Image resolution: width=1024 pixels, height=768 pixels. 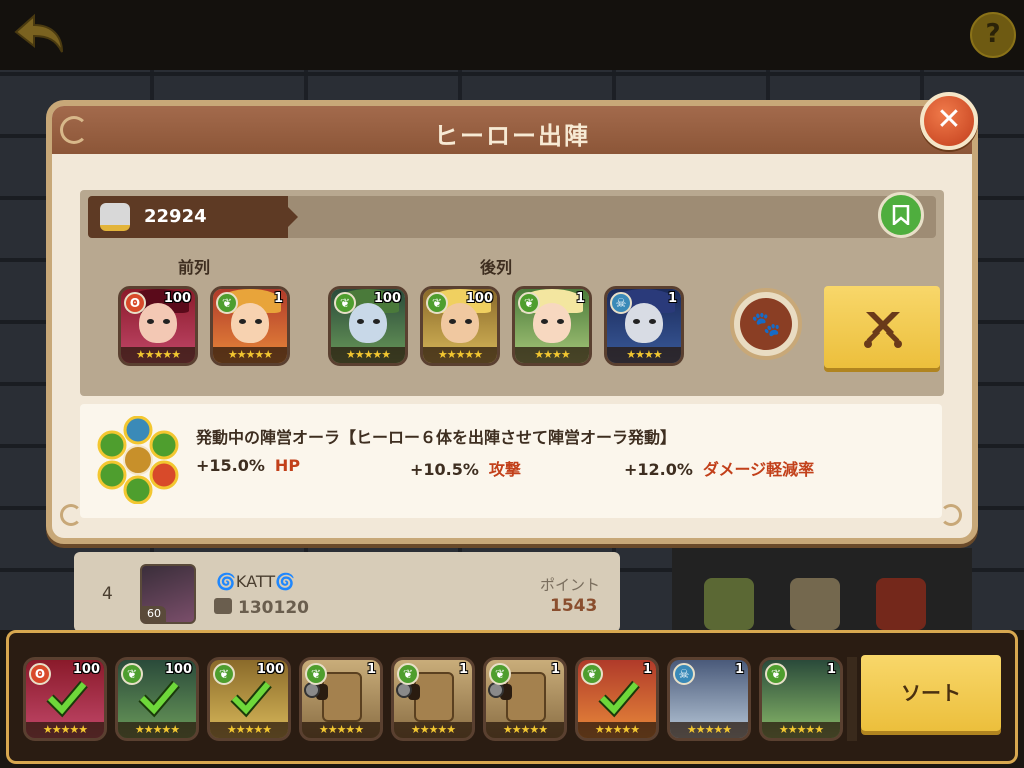 What do you see at coordinates (552, 326) in the screenshot?
I see `lineup-hero-slot: ❦ 1 ★★★★` at bounding box center [552, 326].